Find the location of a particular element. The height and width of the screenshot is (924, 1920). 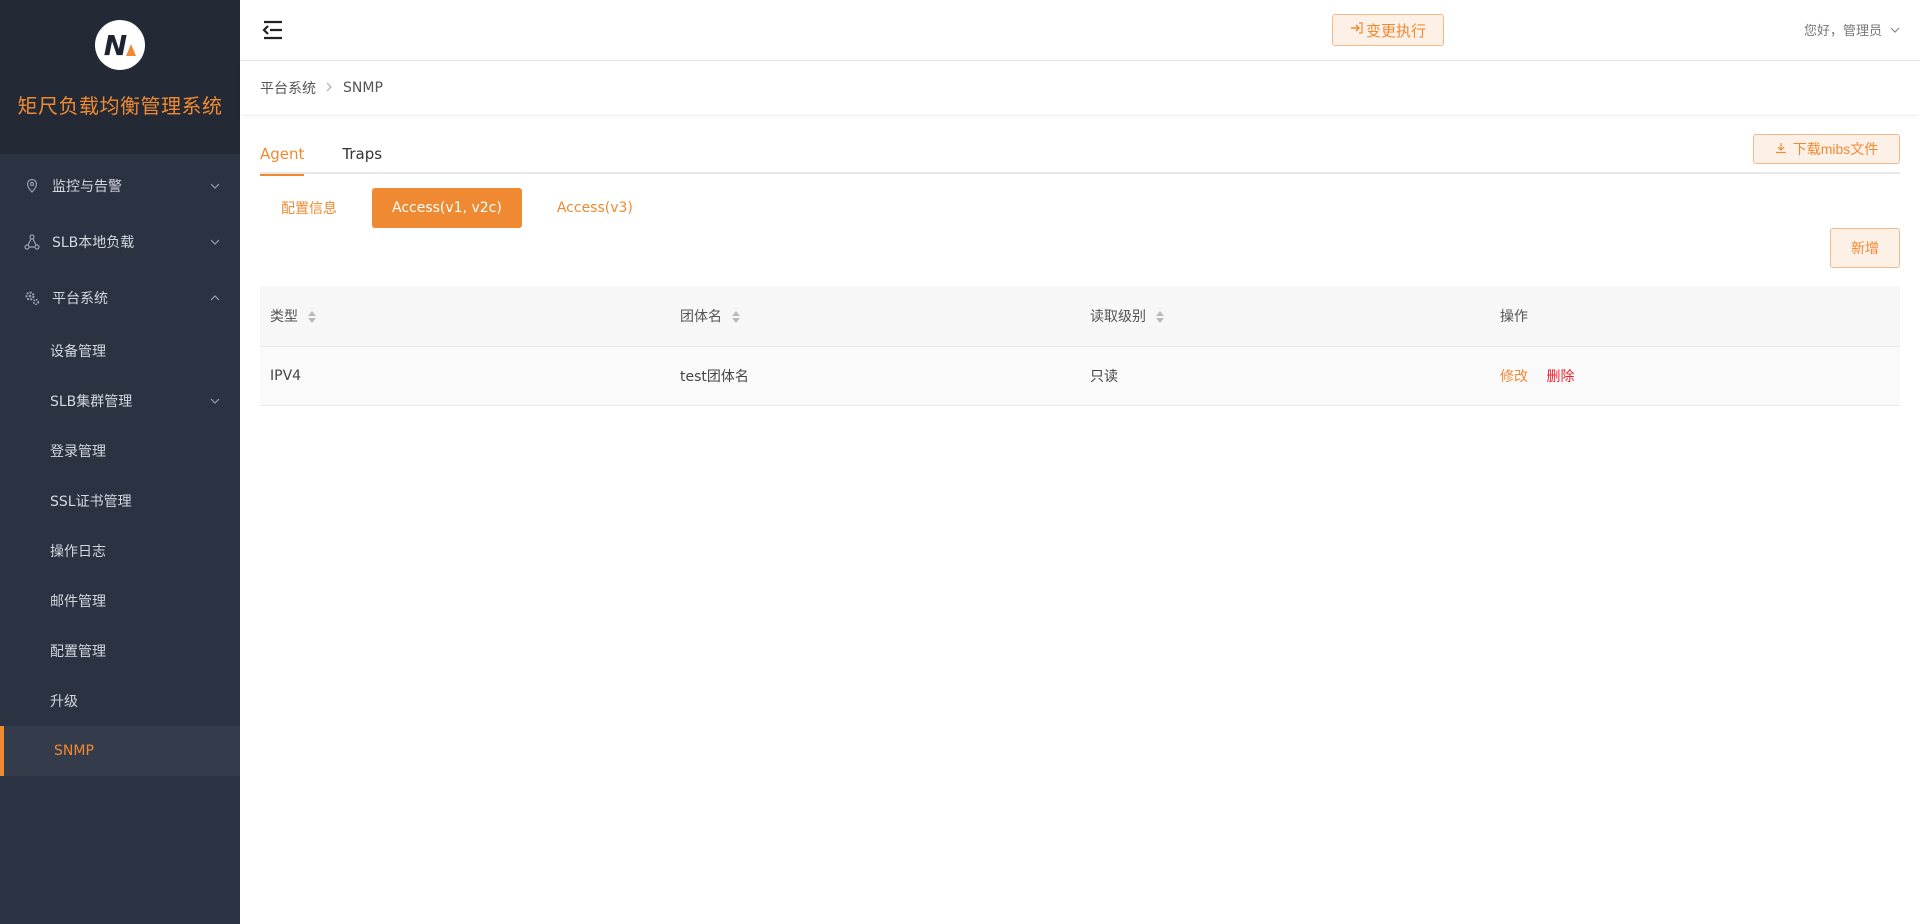

user-menu: 您好，管理员 is located at coordinates (1852, 29).